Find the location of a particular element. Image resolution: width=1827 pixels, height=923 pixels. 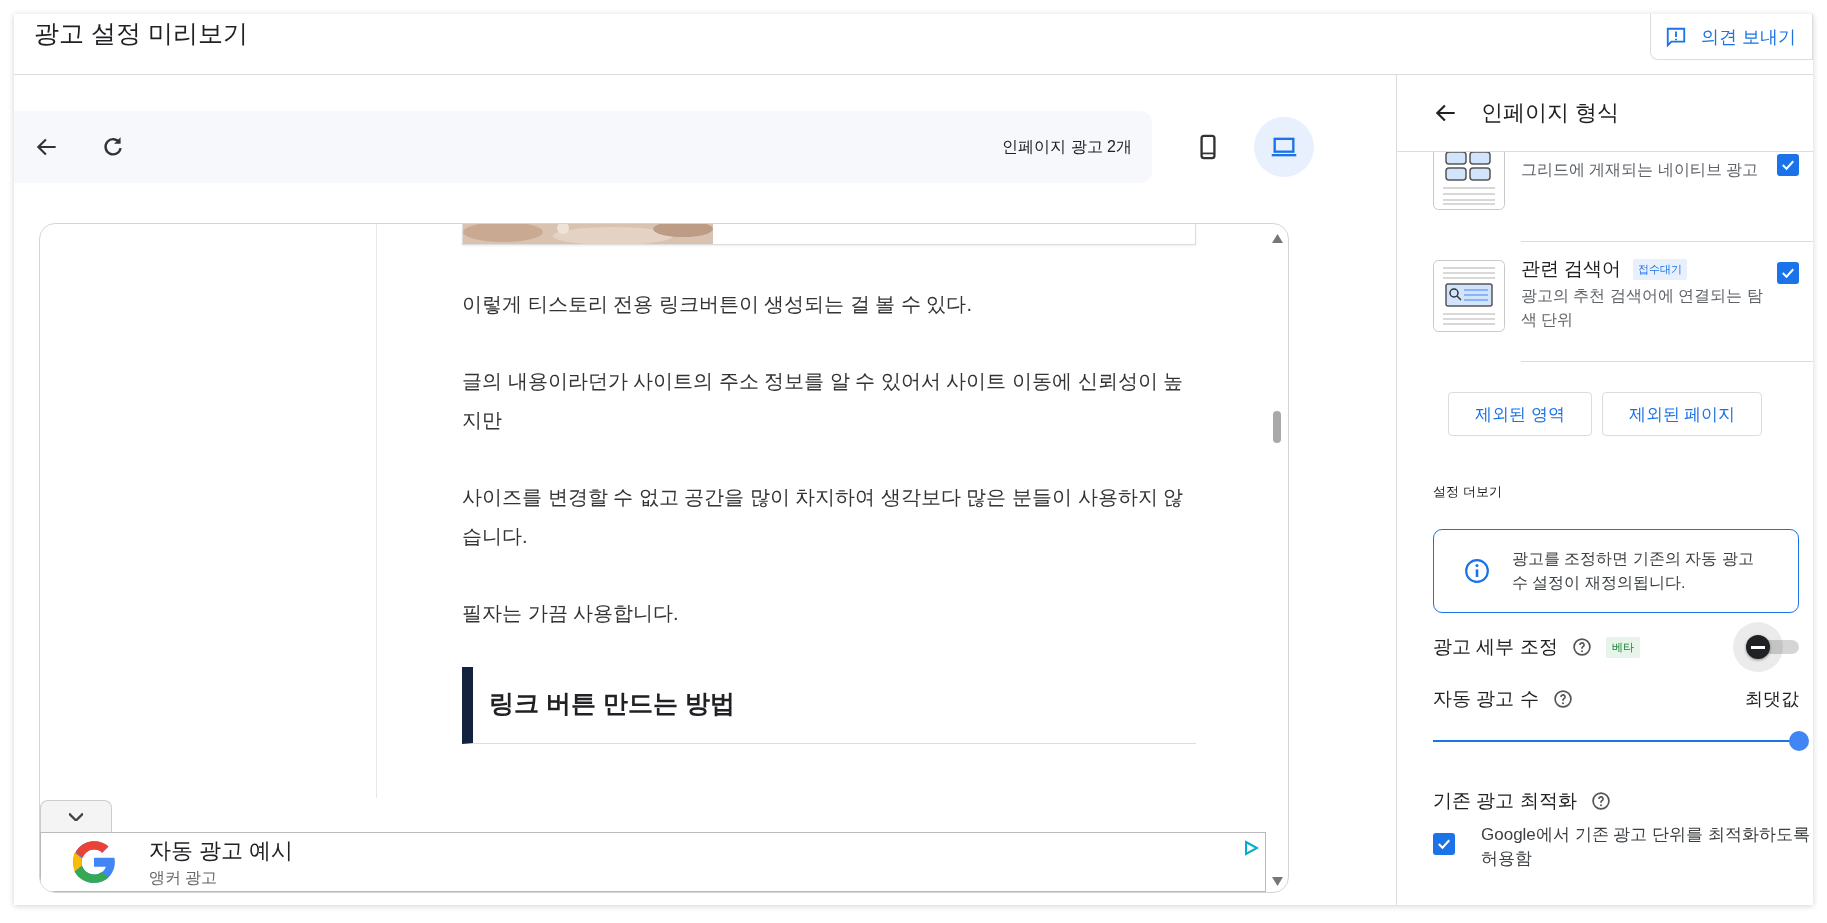

status-badge: 접수대기 is located at coordinates (1660, 269).